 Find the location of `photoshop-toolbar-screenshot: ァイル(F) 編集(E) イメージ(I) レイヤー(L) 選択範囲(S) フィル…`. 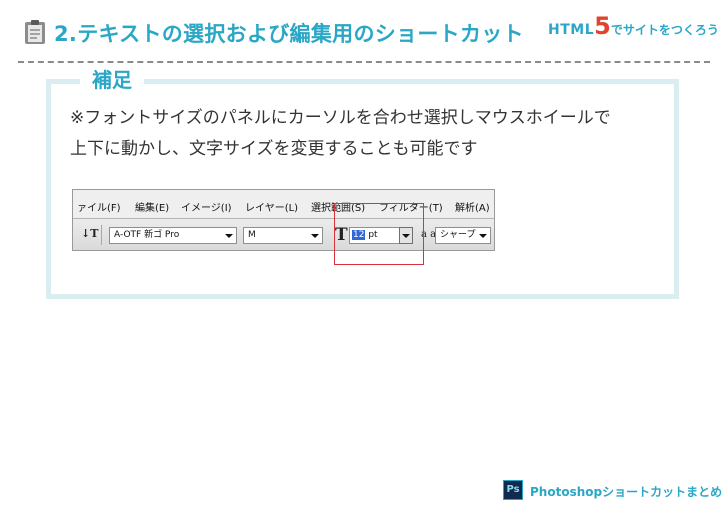

photoshop-toolbar-screenshot: ァイル(F) 編集(E) イメージ(I) レイヤー(L) 選択範囲(S) フィル… is located at coordinates (283, 220).